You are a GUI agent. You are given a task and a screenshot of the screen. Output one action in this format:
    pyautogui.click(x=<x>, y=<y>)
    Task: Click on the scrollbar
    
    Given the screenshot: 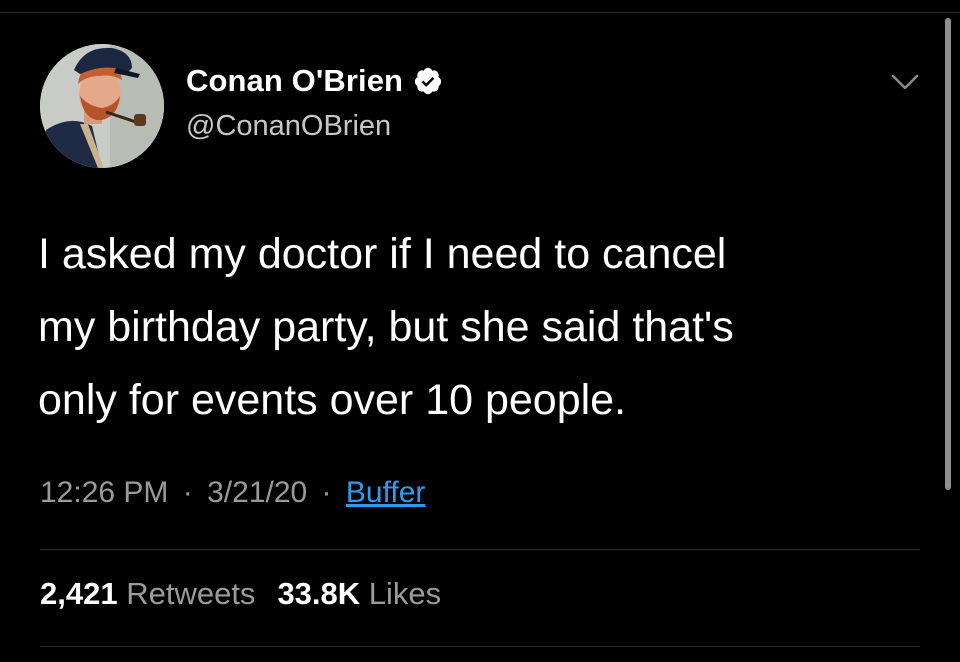 What is the action you would take?
    pyautogui.click(x=948, y=254)
    